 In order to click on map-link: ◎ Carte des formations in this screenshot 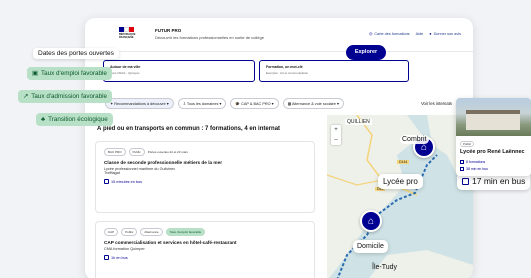, I will do `click(389, 33)`.